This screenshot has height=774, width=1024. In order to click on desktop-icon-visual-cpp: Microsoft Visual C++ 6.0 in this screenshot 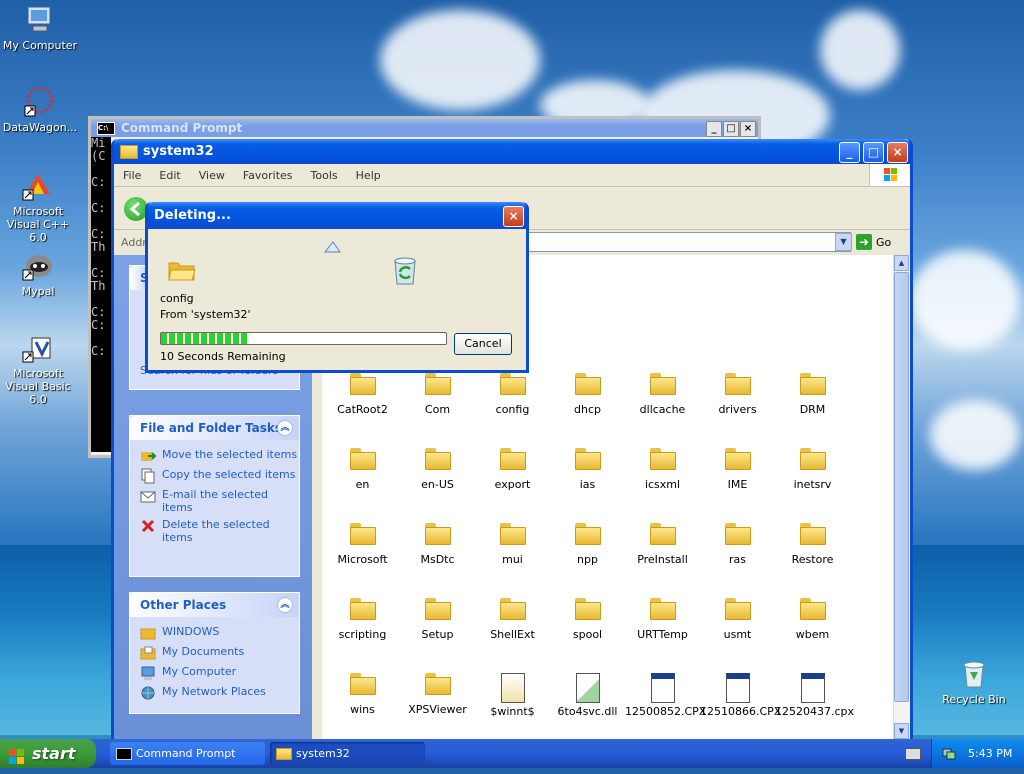, I will do `click(39, 207)`.